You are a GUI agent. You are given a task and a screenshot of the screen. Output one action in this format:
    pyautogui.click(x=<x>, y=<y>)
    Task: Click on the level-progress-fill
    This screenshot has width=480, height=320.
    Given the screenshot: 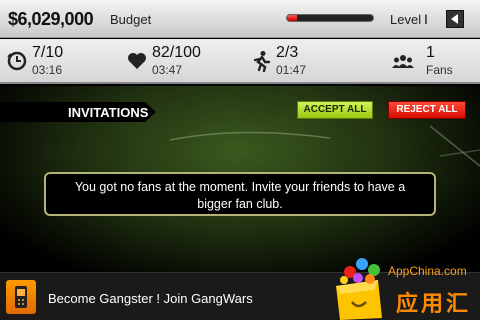 What is the action you would take?
    pyautogui.click(x=292, y=18)
    